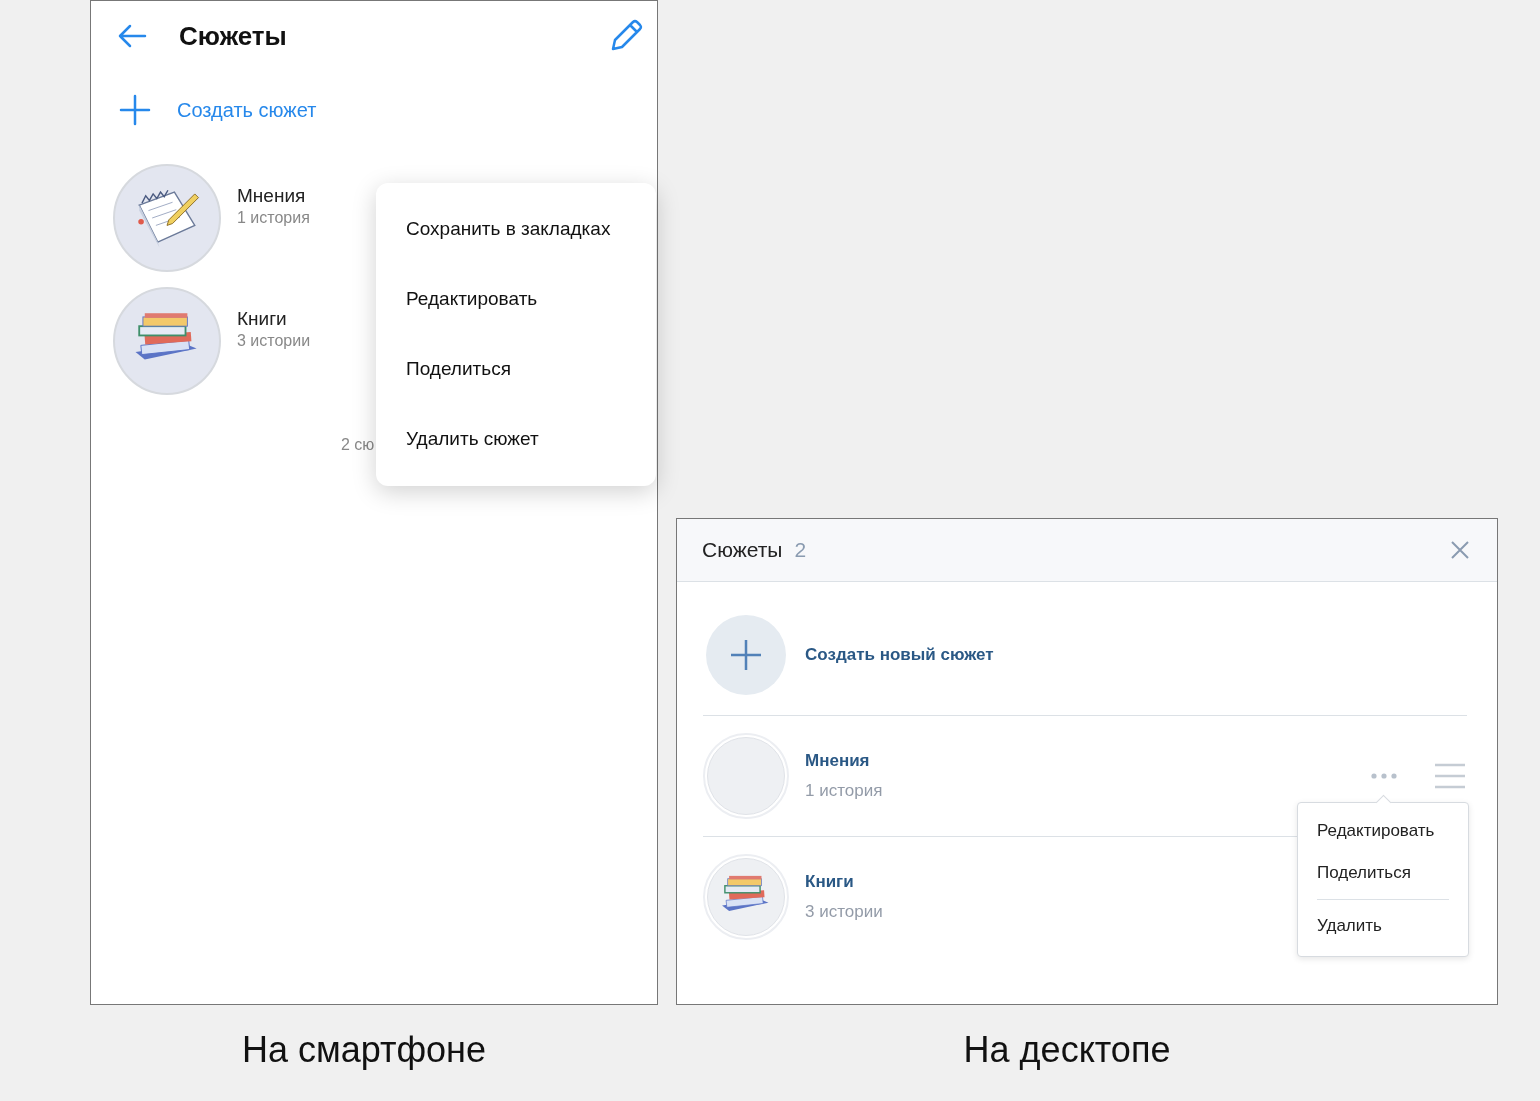 This screenshot has width=1540, height=1101. I want to click on close-icon, so click(1460, 550).